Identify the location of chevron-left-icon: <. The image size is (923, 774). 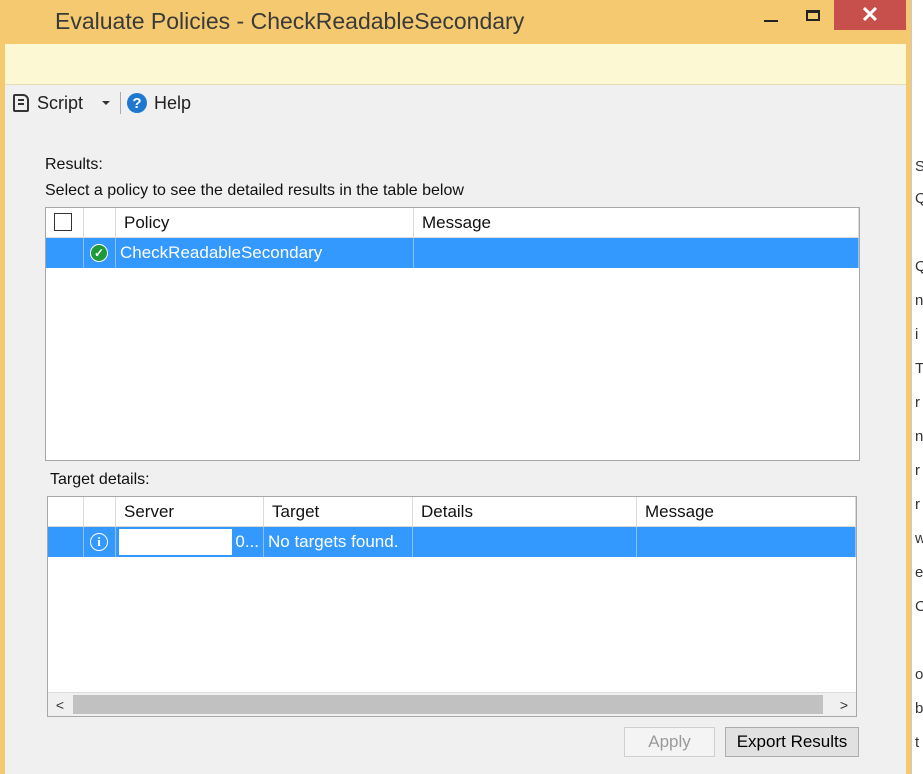
(60, 704).